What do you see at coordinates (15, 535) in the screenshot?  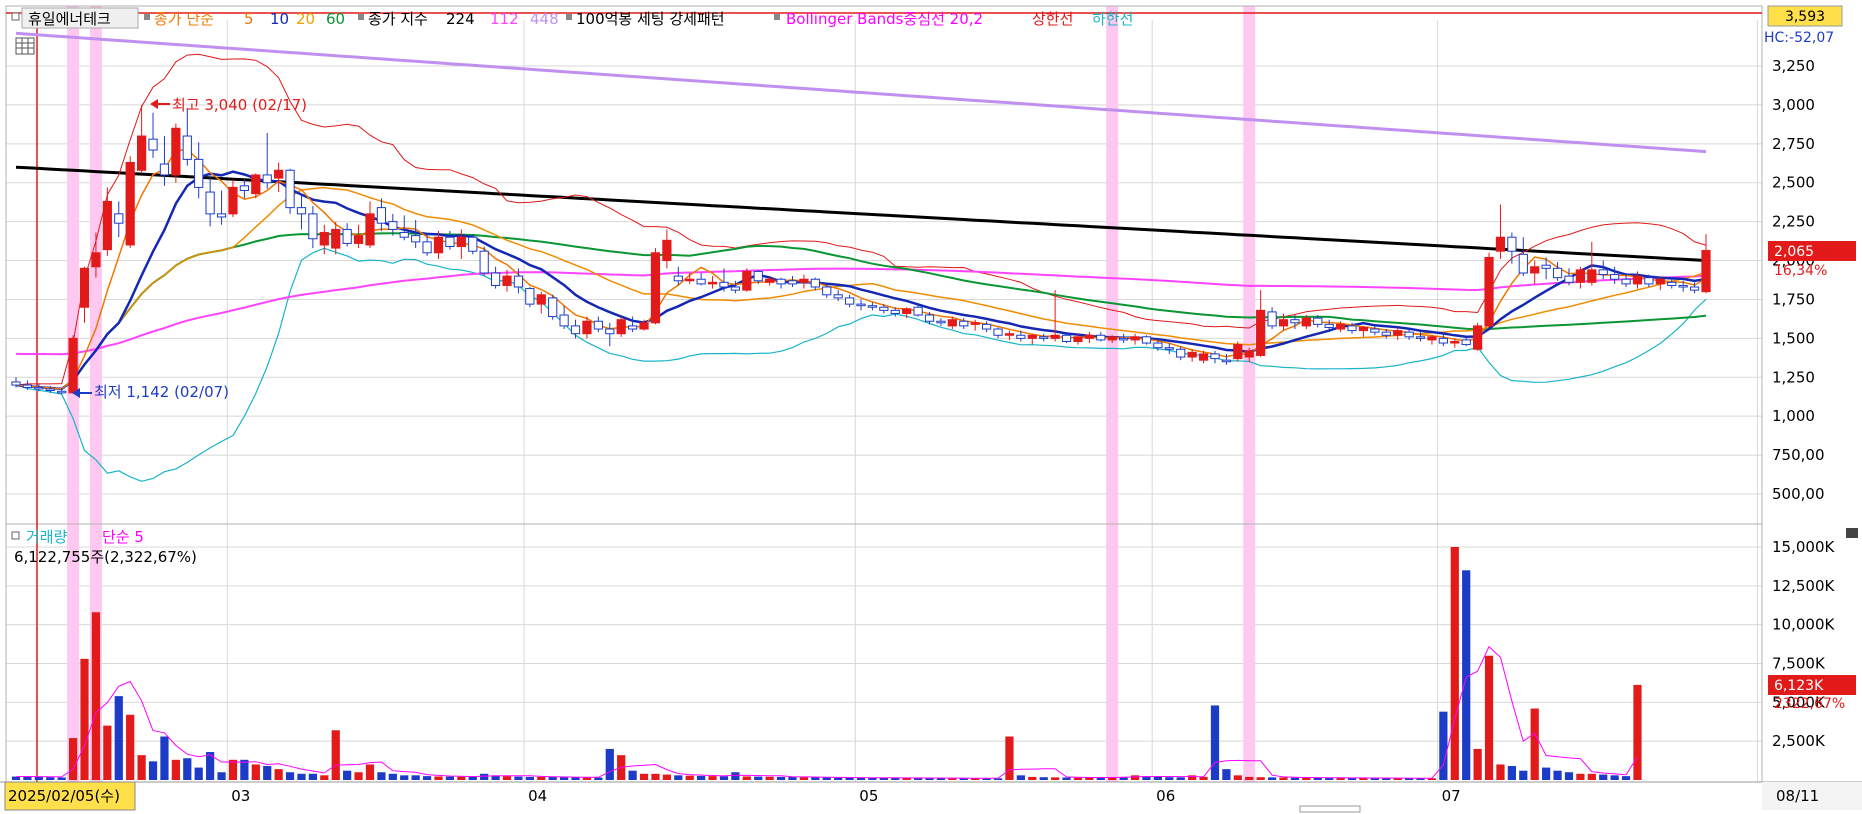 I see `volume-toggle-icon` at bounding box center [15, 535].